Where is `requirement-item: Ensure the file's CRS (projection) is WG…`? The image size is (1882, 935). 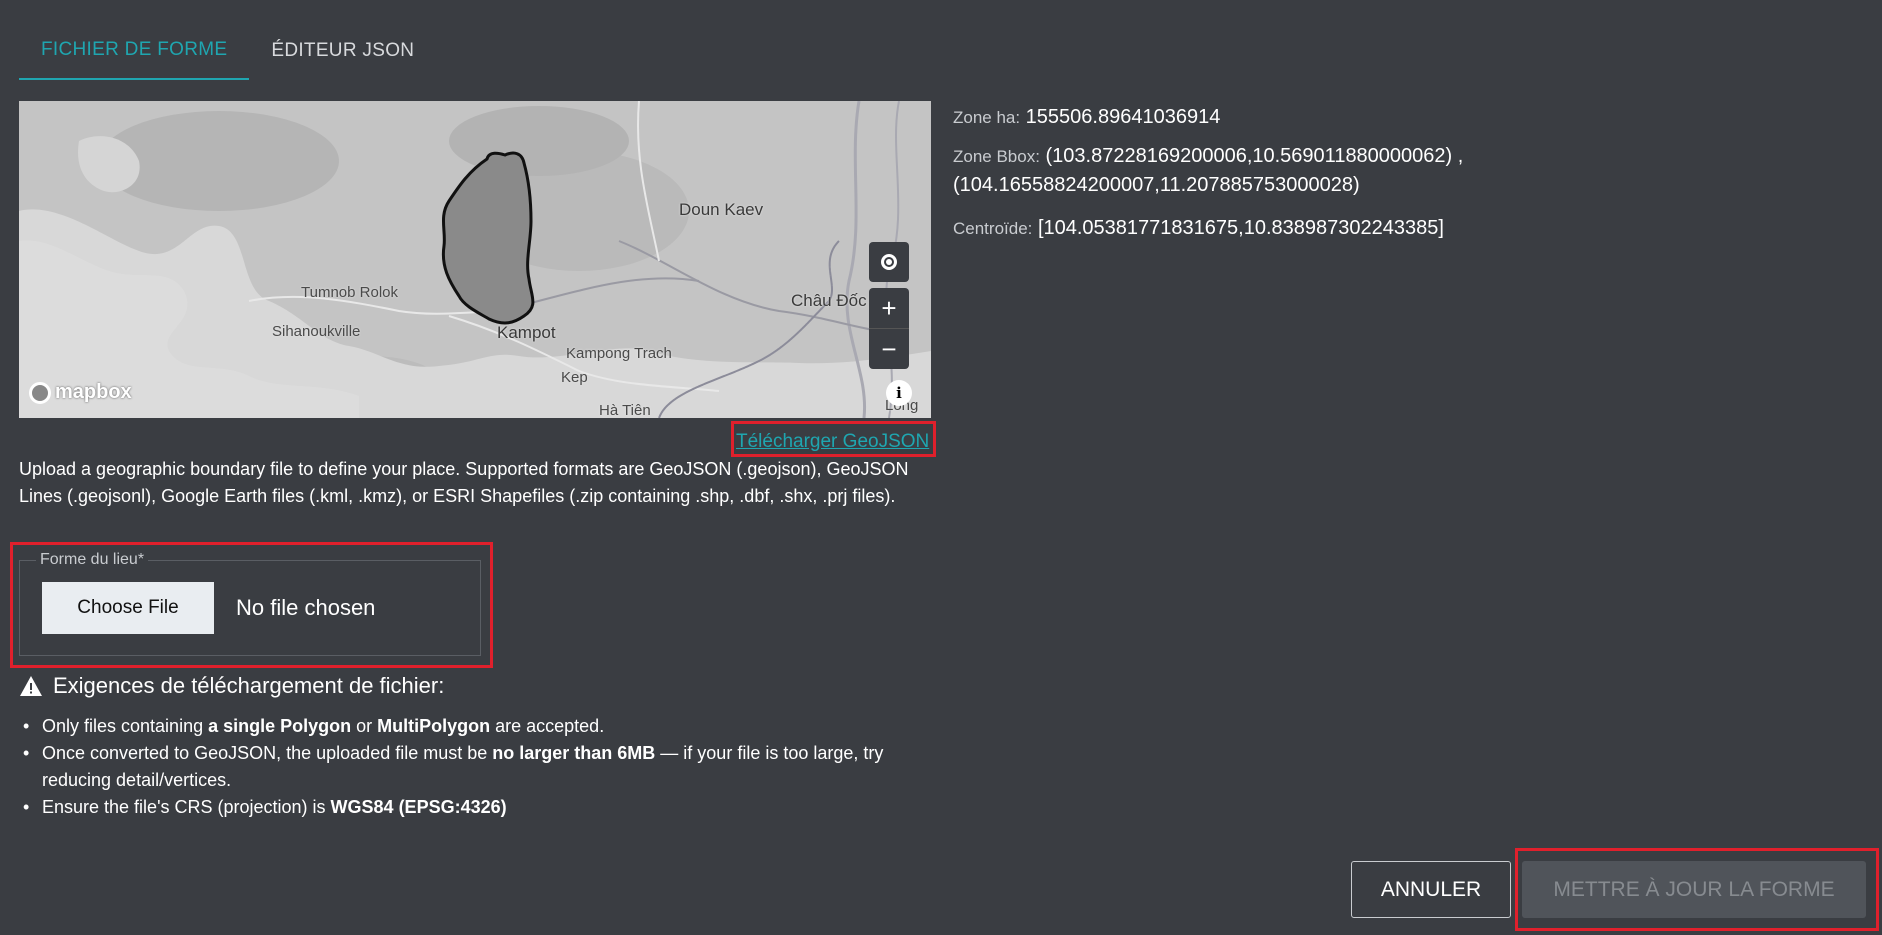
requirement-item: Ensure the file's CRS (projection) is WG… is located at coordinates (482, 807).